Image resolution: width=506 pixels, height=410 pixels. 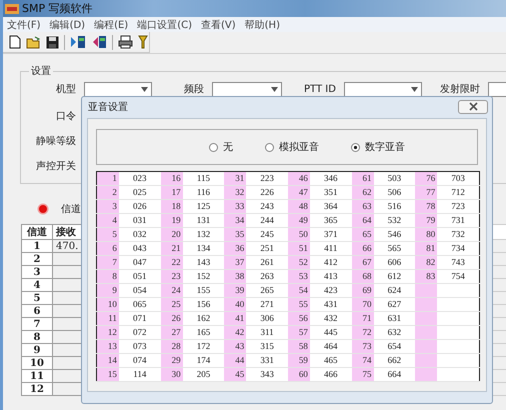 What do you see at coordinates (299, 221) in the screenshot?
I see `number-cell: 49` at bounding box center [299, 221].